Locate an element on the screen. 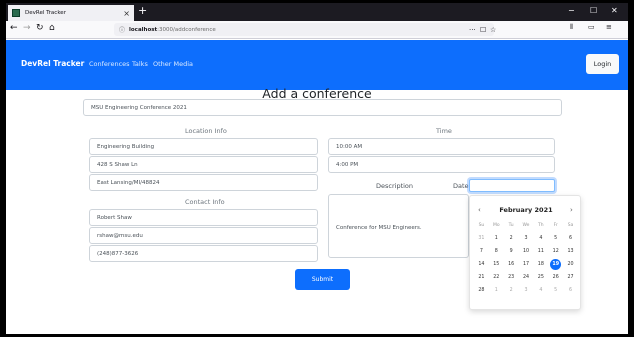 The width and height of the screenshot is (634, 337). tab-strip: DevRel Tracker × + − ☐ ✕ is located at coordinates (317, 12).